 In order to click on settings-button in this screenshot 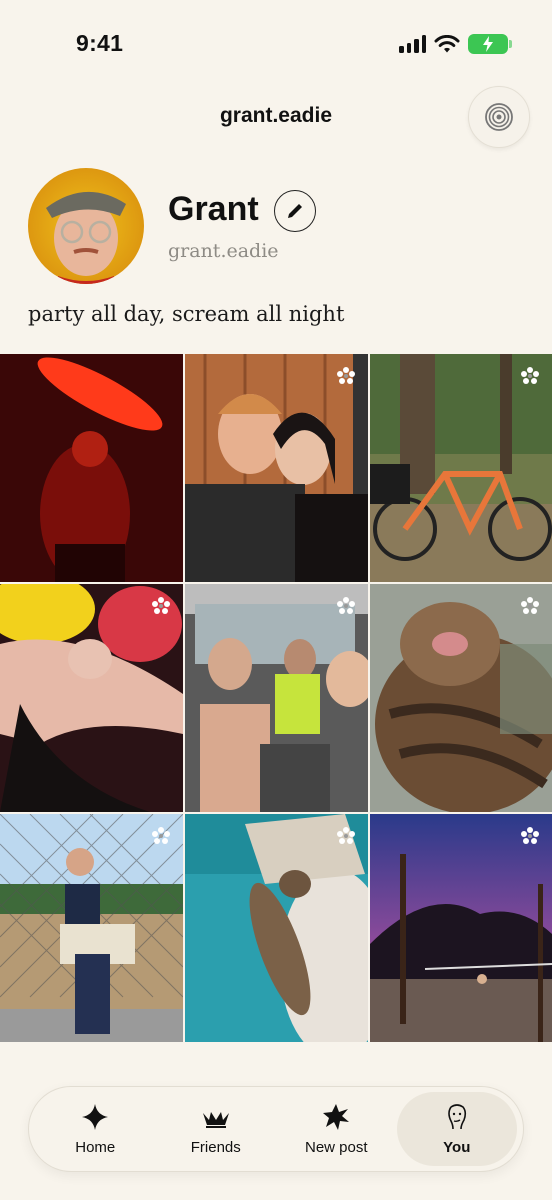, I will do `click(499, 117)`.